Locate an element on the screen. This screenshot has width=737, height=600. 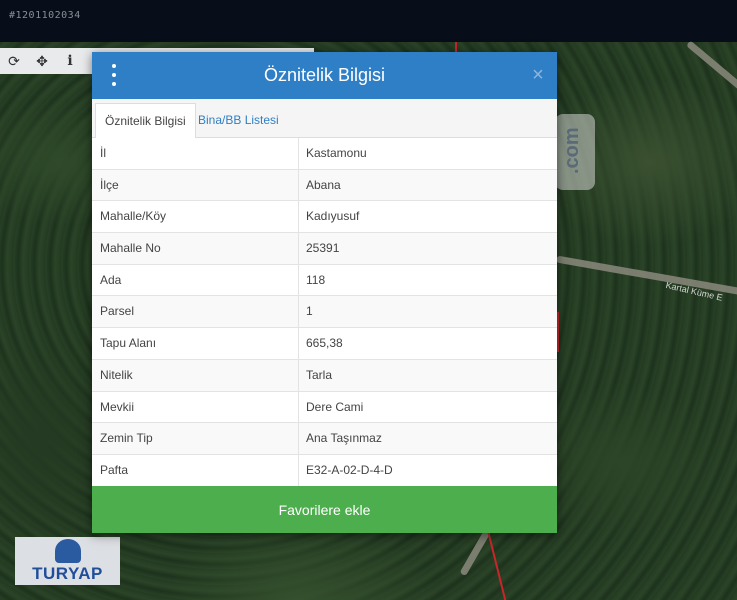
row-value: E32-A-02-D-4-D is located at coordinates (349, 469).